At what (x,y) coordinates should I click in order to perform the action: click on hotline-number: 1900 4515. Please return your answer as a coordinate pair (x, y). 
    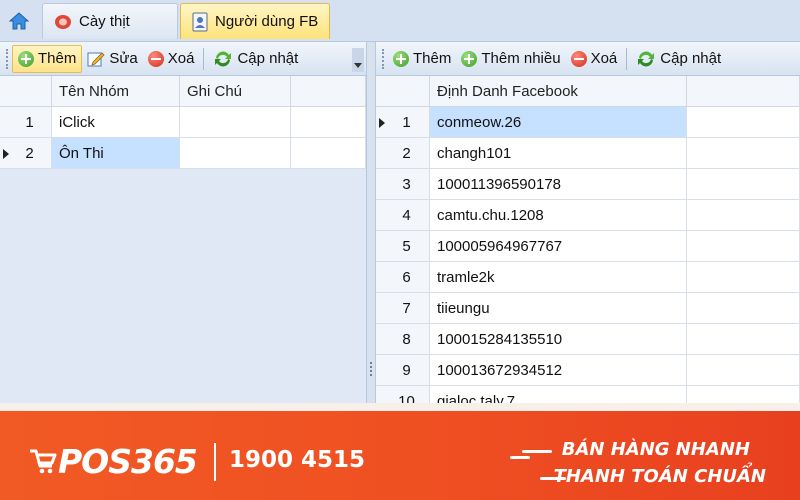
    Looking at the image, I should click on (297, 460).